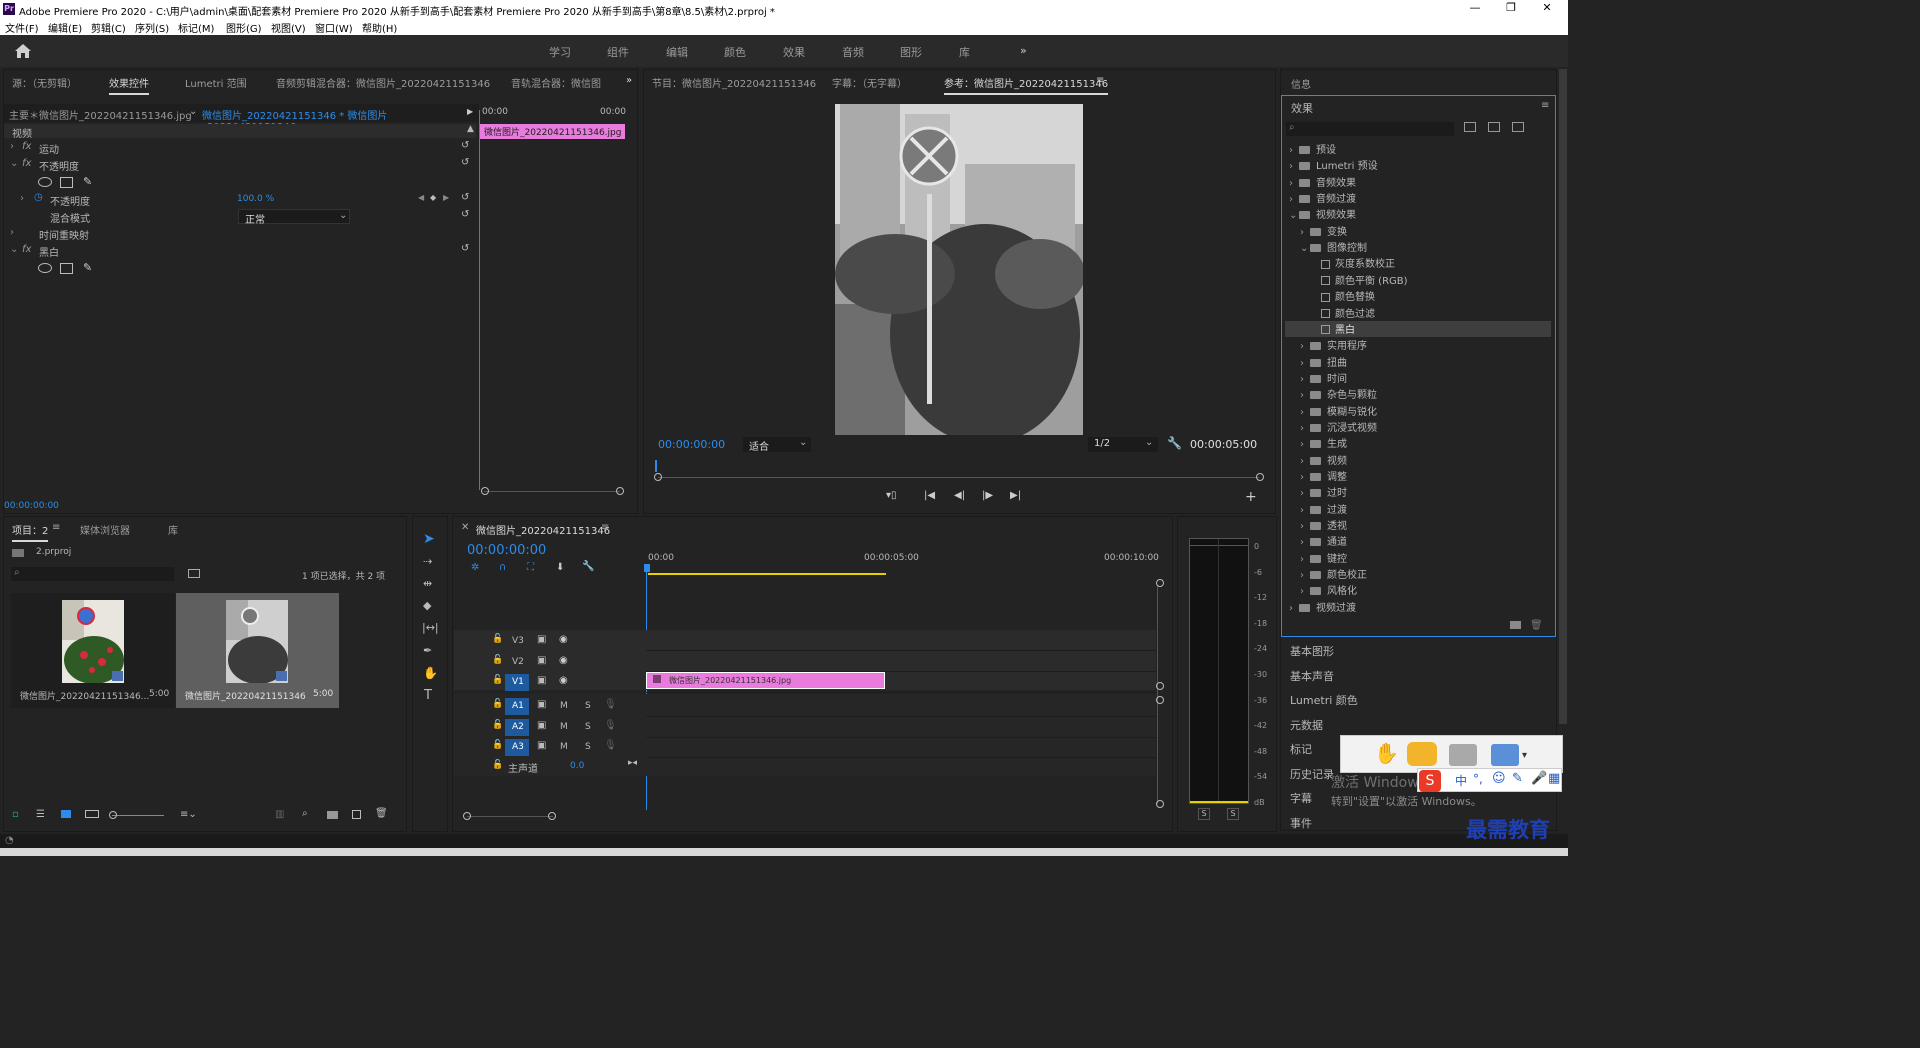 This screenshot has height=1048, width=1920. What do you see at coordinates (1418, 149) in the screenshot?
I see `effect-folder: › 预设` at bounding box center [1418, 149].